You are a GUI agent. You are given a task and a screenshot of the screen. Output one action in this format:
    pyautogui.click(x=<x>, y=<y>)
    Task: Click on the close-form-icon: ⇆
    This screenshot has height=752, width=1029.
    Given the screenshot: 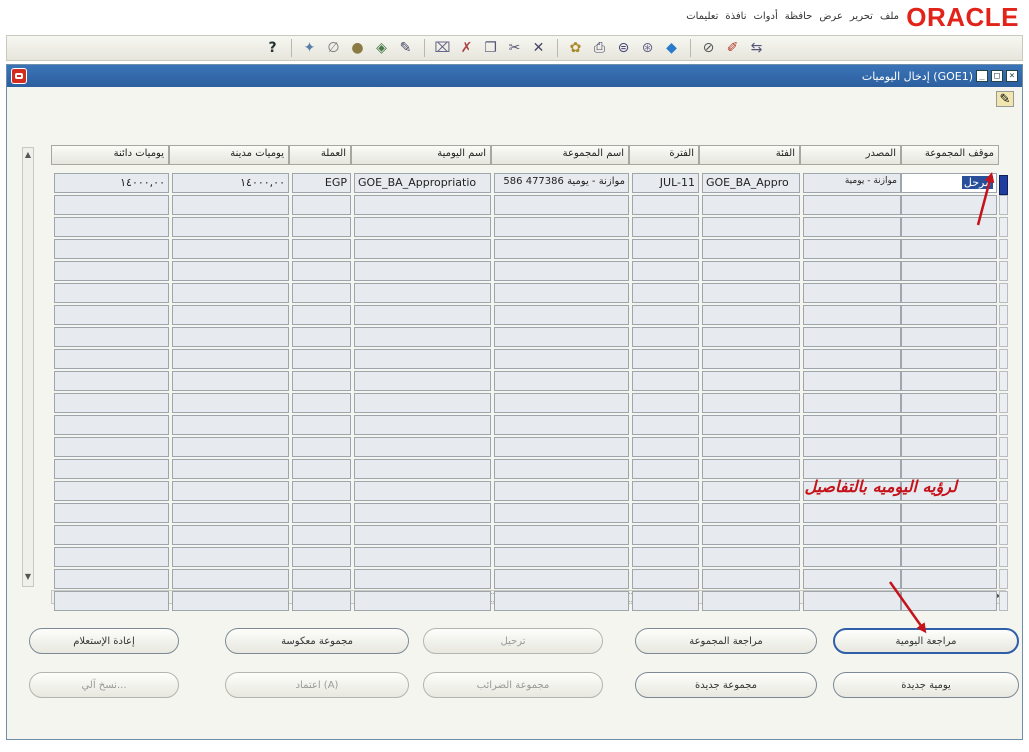 What is the action you would take?
    pyautogui.click(x=757, y=48)
    